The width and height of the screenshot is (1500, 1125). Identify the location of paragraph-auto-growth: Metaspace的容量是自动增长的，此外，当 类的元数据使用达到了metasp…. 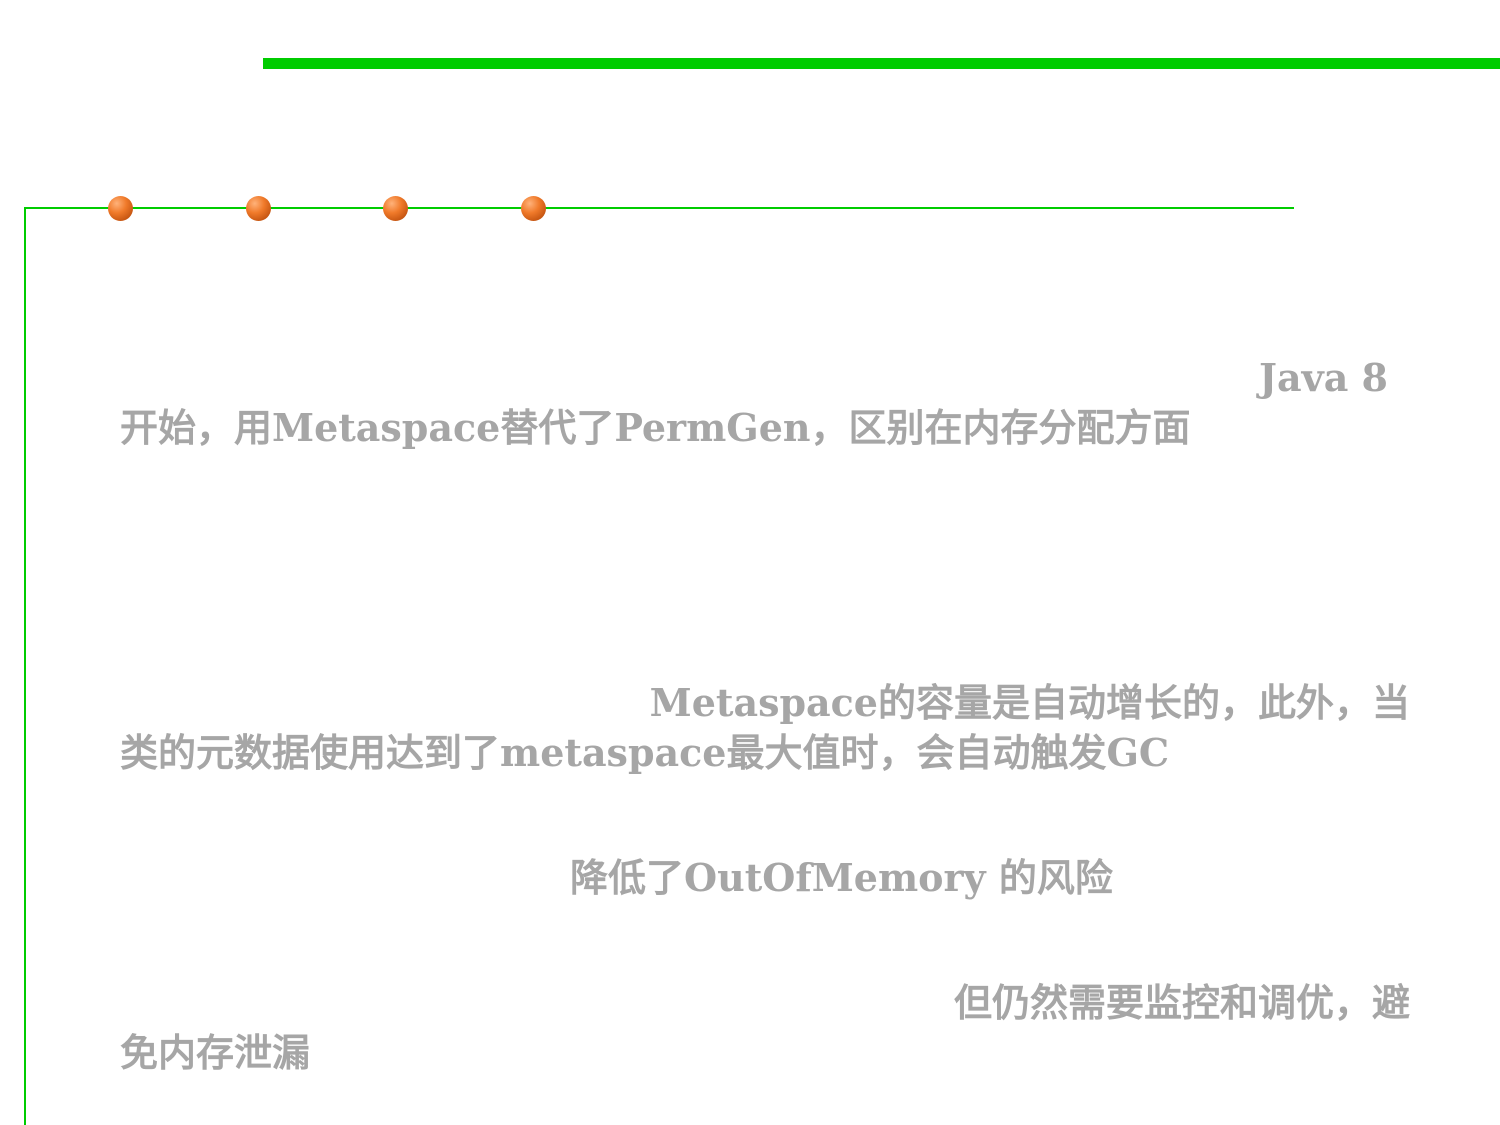
(765, 728).